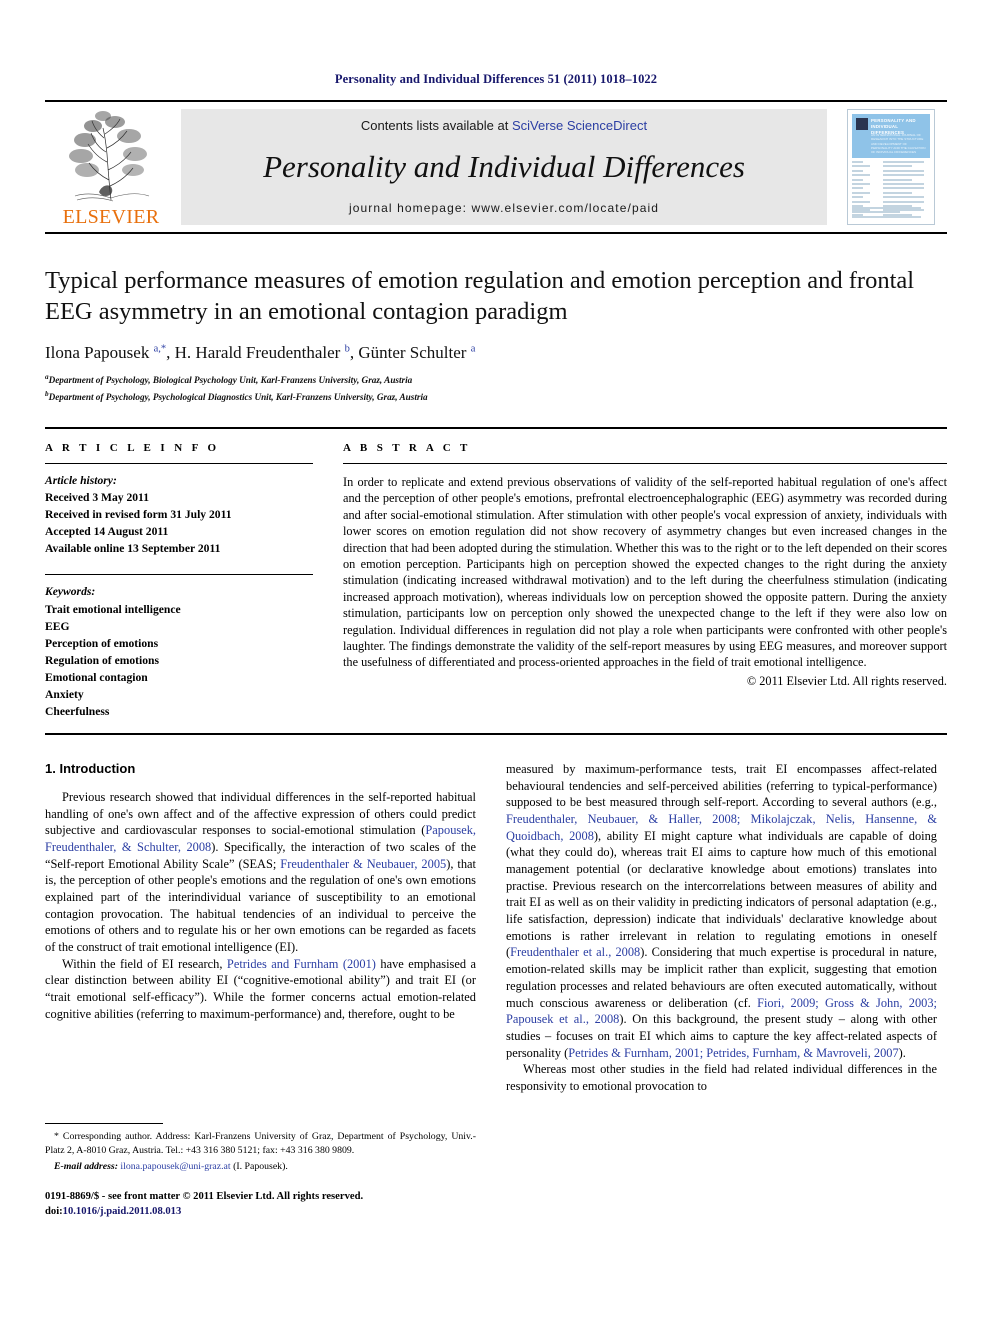 This screenshot has height=1323, width=992. I want to click on list-item: Cheerfulness, so click(77, 712).